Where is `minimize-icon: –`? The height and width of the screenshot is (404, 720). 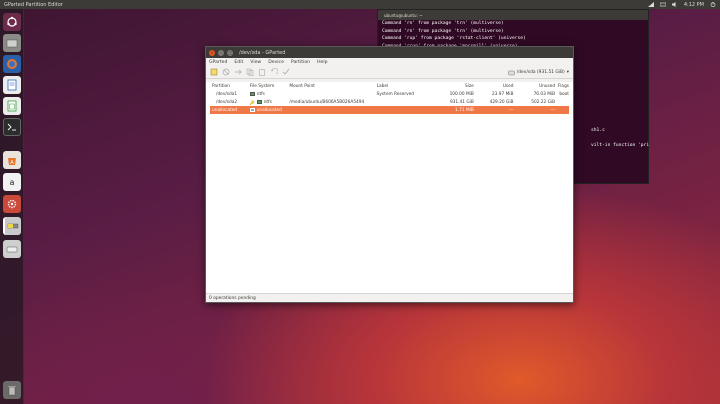 minimize-icon: – is located at coordinates (221, 52).